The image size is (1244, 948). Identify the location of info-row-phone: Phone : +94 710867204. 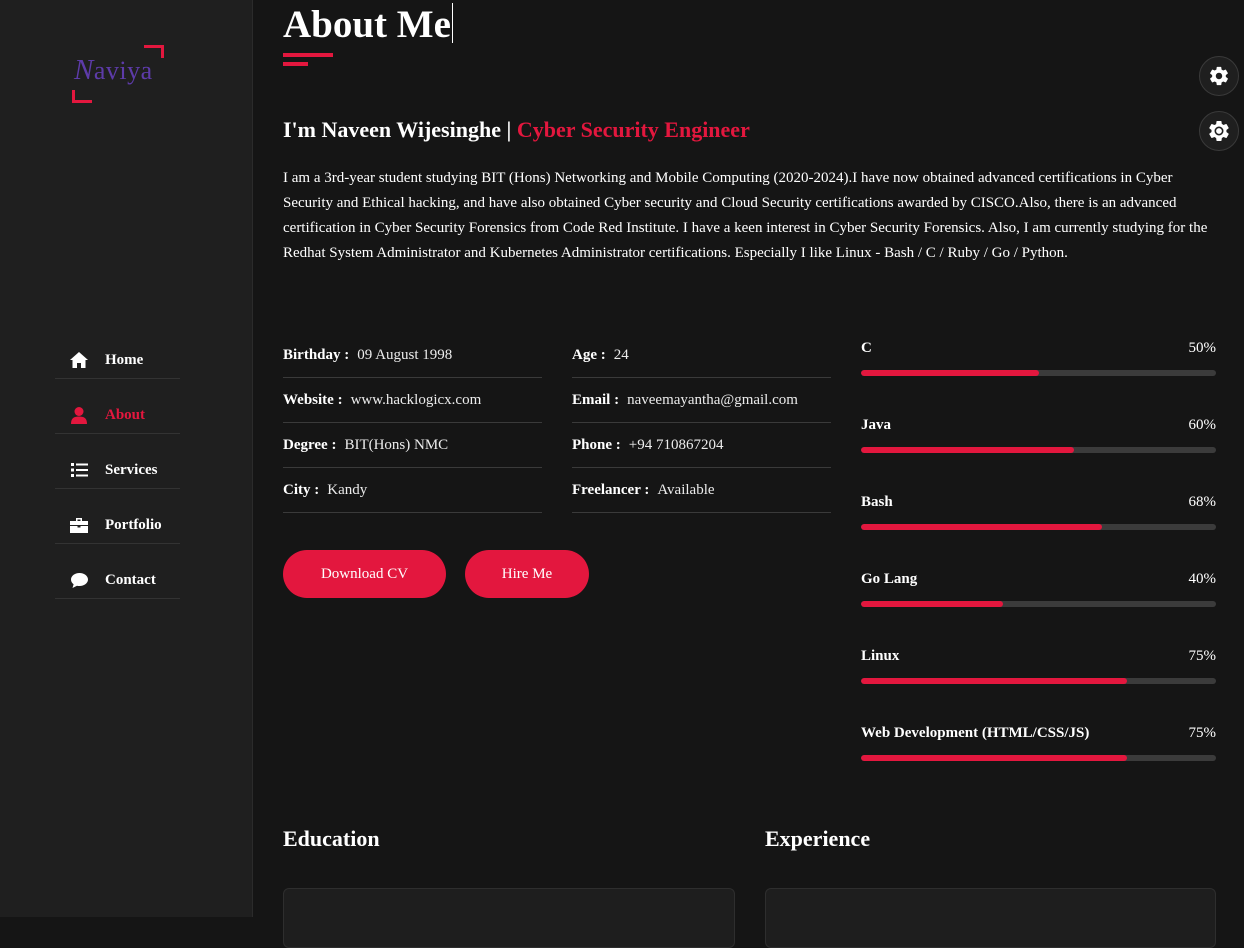
(701, 445).